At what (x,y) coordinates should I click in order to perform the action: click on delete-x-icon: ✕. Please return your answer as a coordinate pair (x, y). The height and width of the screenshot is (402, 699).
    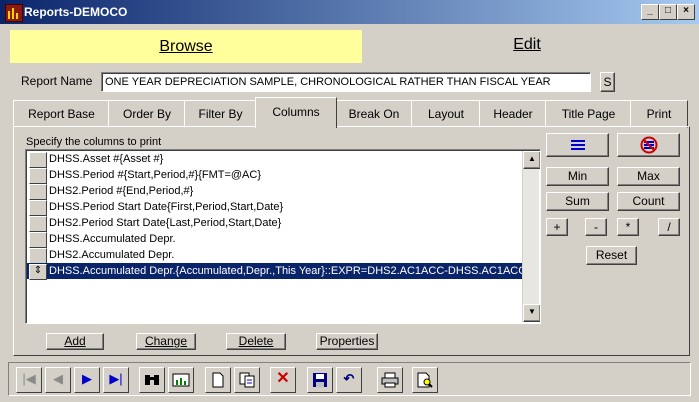
    Looking at the image, I should click on (283, 380).